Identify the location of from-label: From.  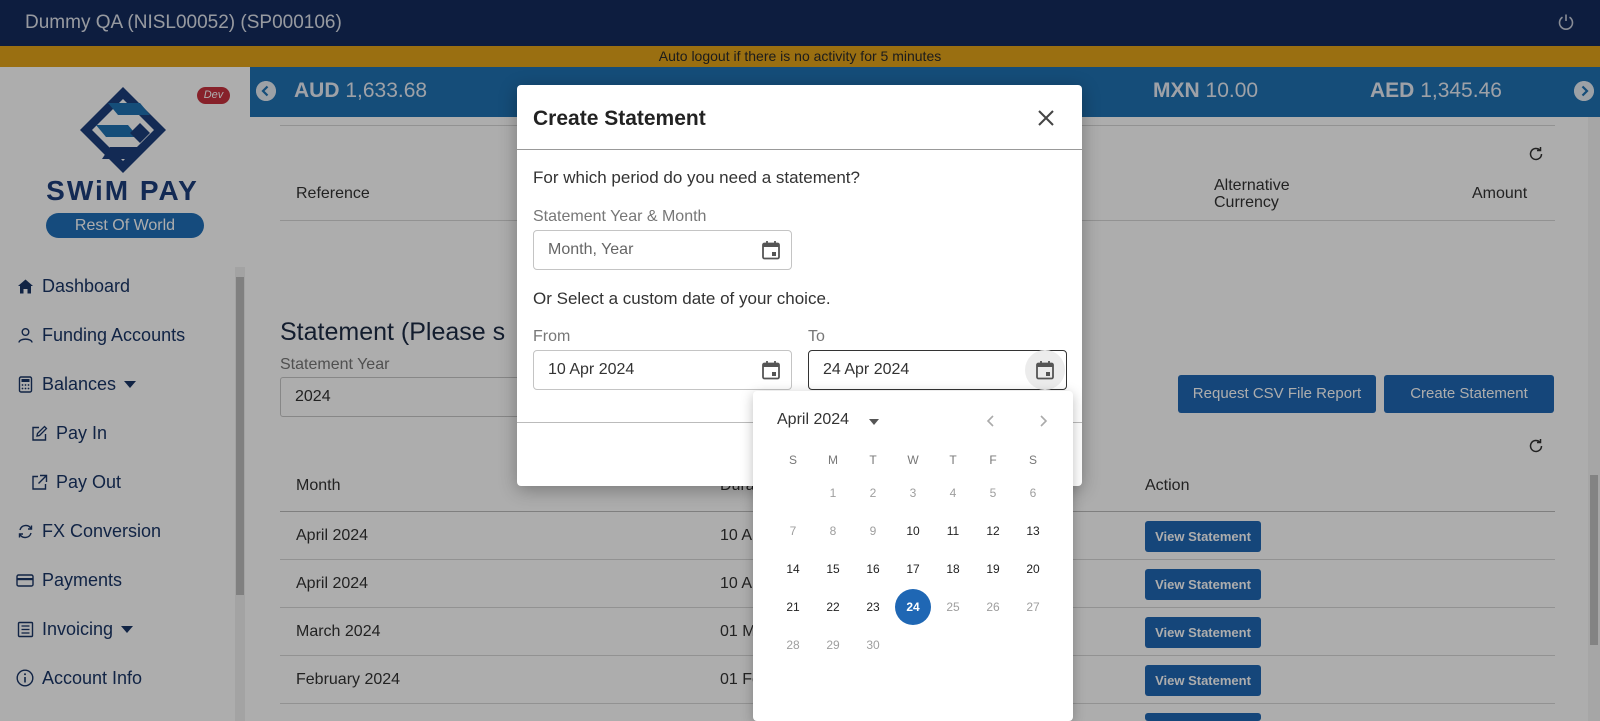
(552, 336).